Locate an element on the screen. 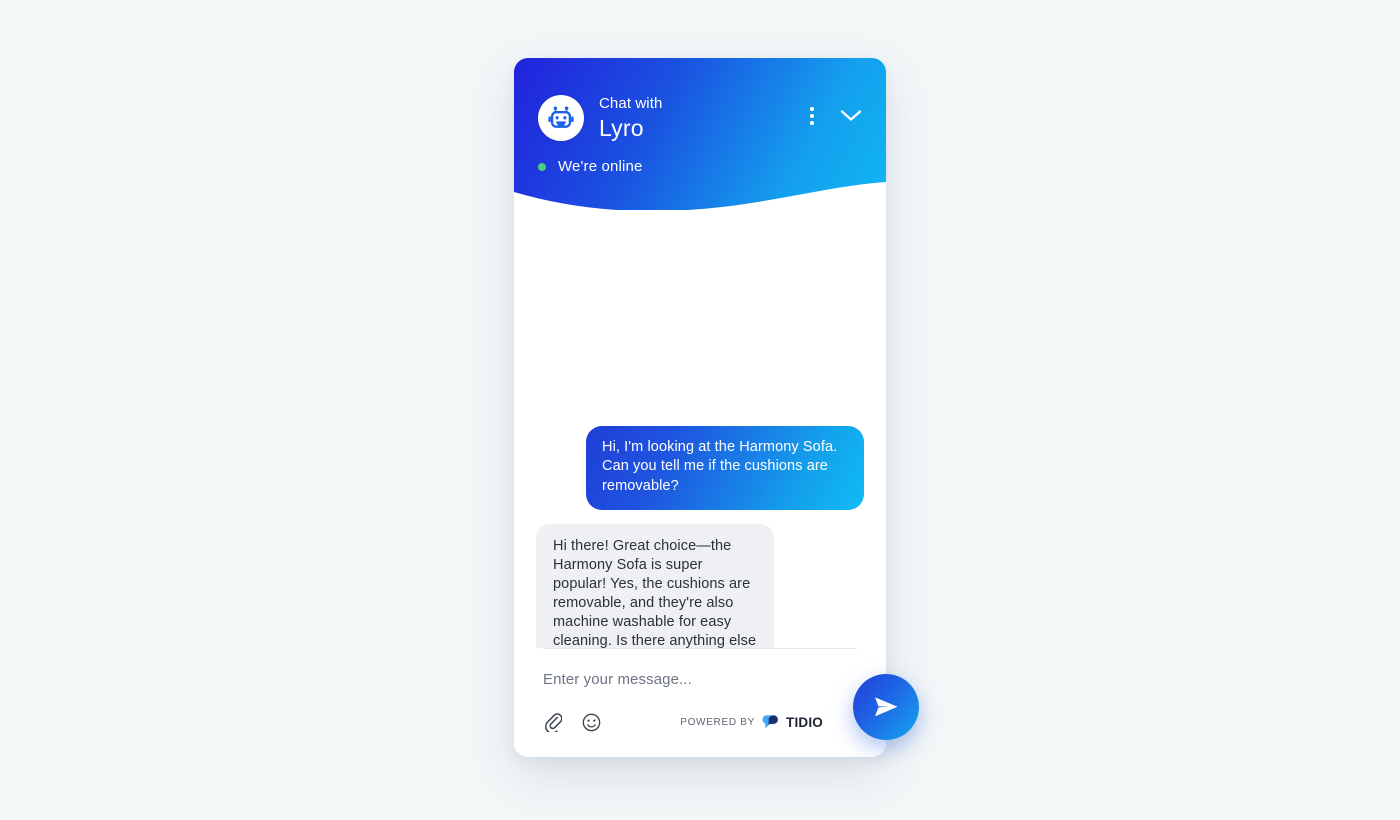 This screenshot has width=1400, height=820. chat-header-actions is located at coordinates (836, 118).